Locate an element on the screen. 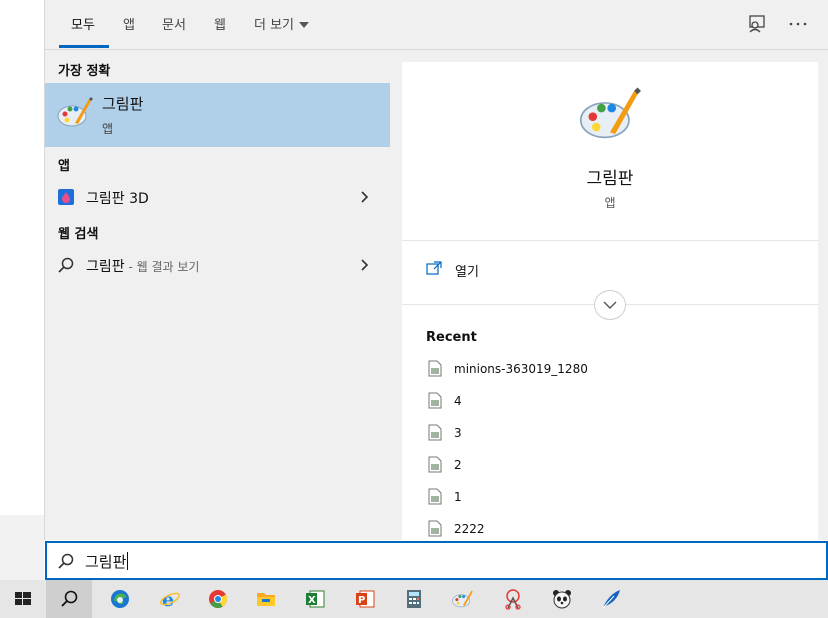 The height and width of the screenshot is (618, 828). taskbar-excel: X is located at coordinates (315, 599).